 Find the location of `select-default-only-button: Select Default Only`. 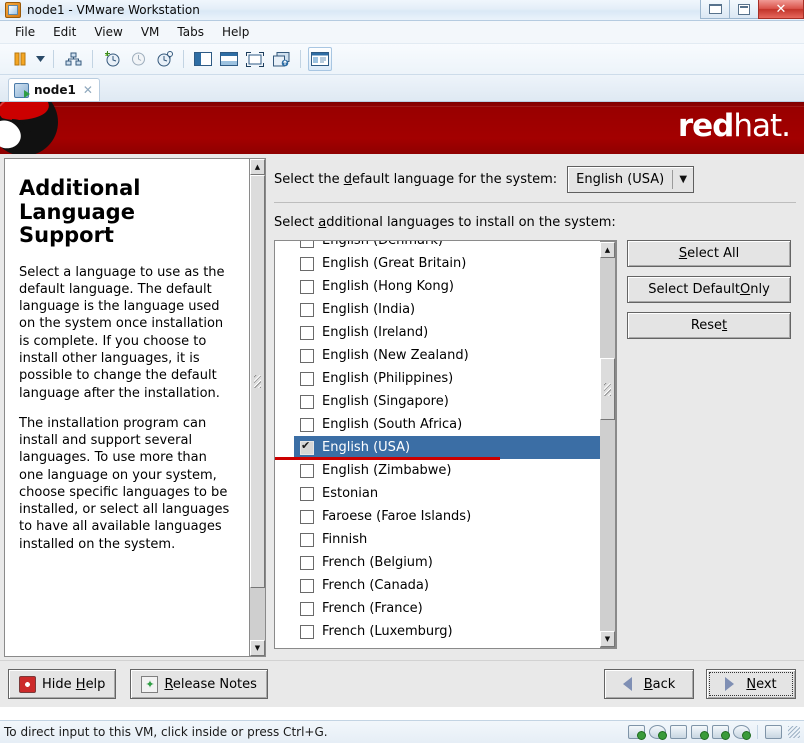

select-default-only-button: Select Default Only is located at coordinates (709, 289).